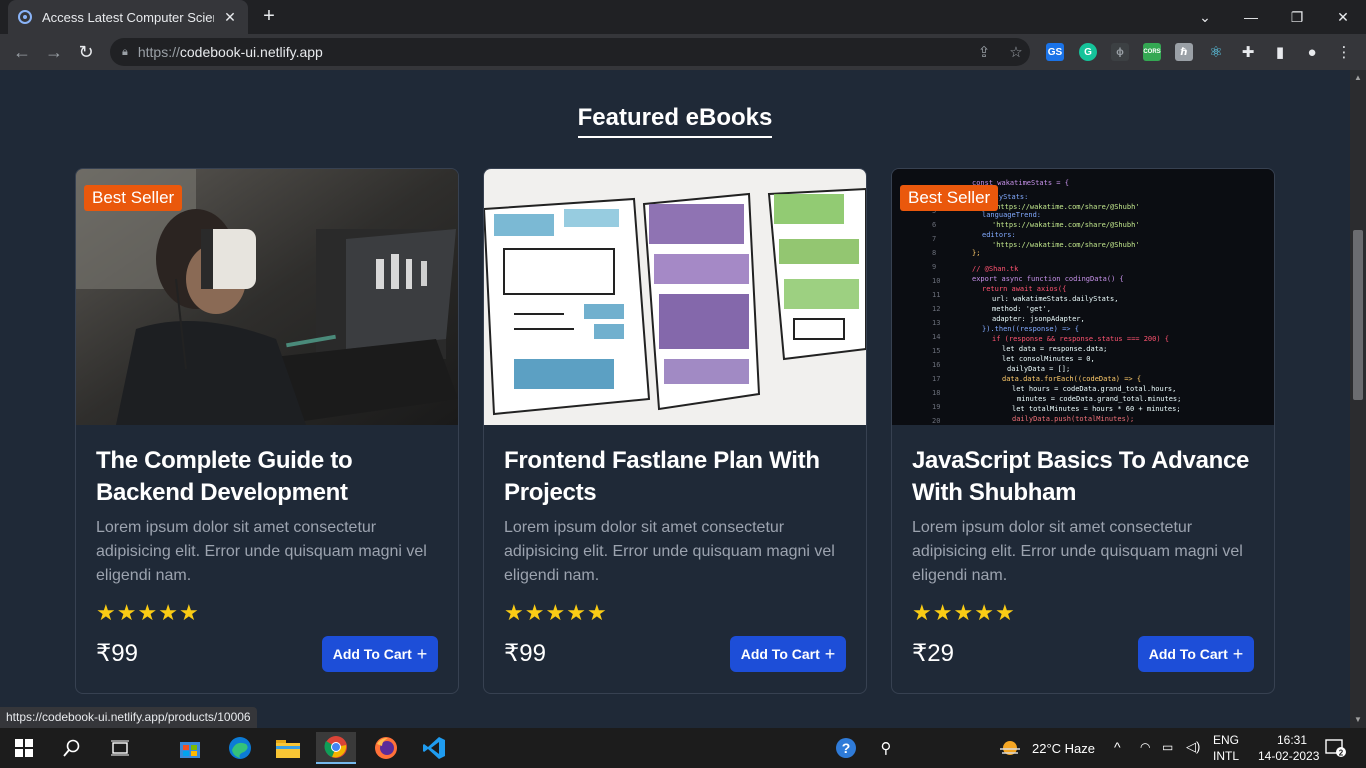 This screenshot has width=1366, height=768. I want to click on bookmark-star-icon: ☆, so click(1016, 52).